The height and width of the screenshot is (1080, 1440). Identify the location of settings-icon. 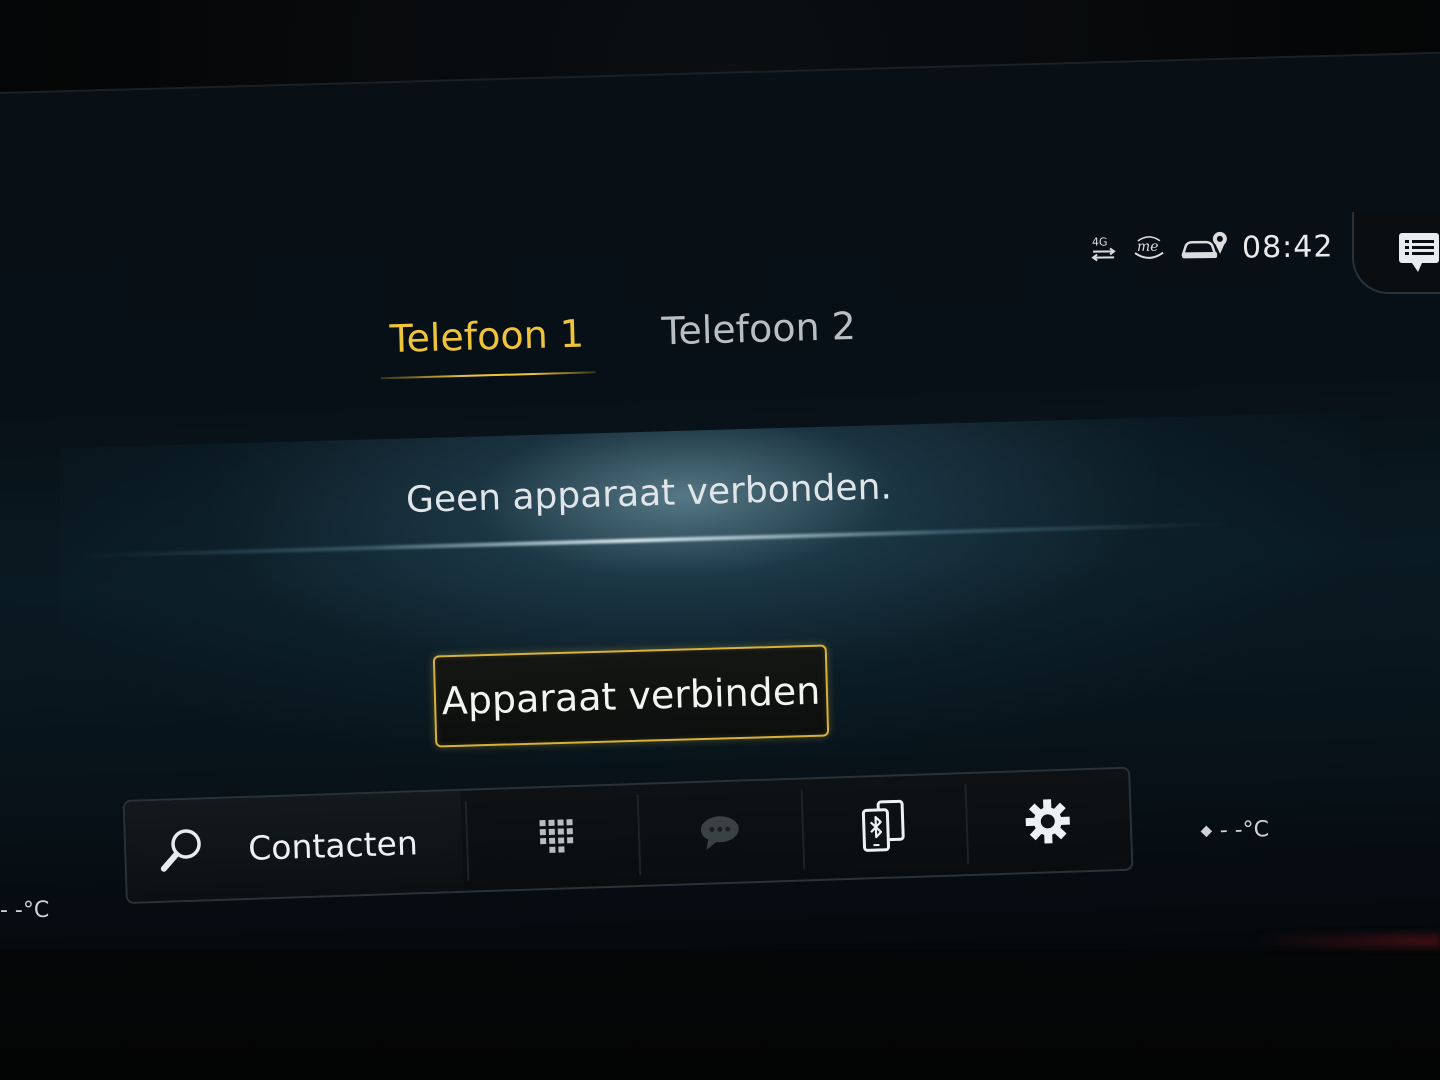
(1047, 821).